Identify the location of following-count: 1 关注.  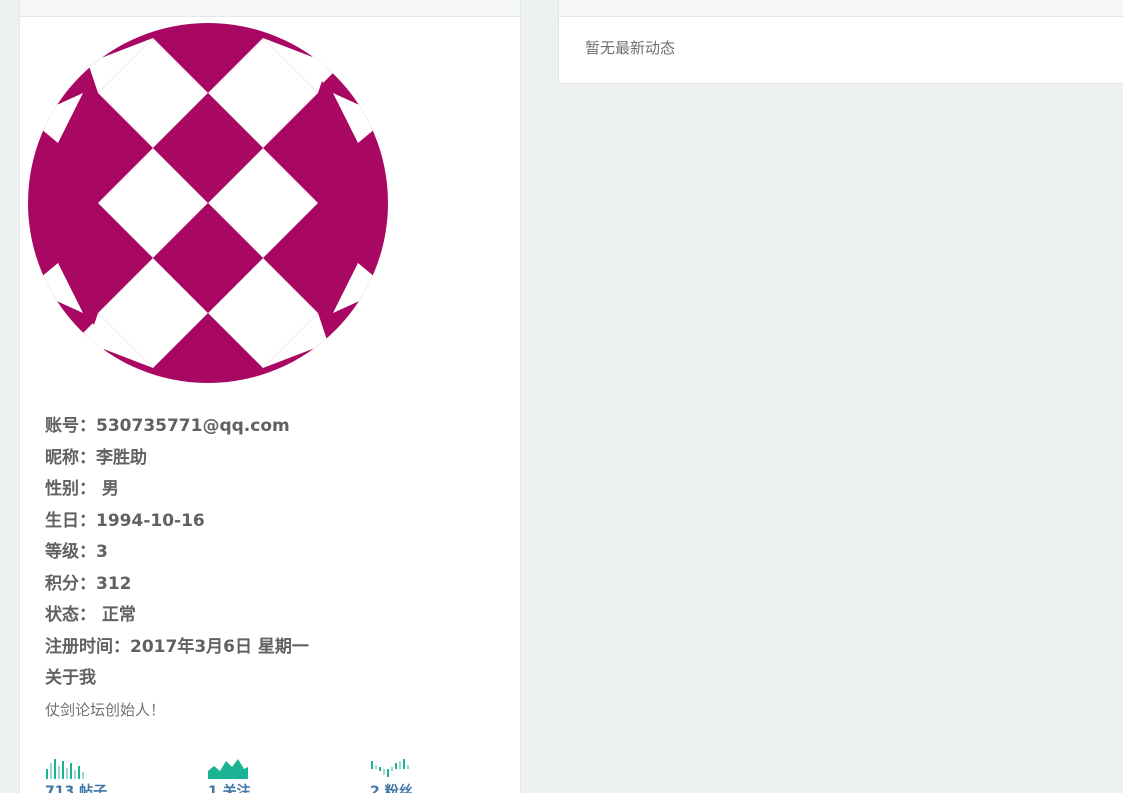
(229, 787).